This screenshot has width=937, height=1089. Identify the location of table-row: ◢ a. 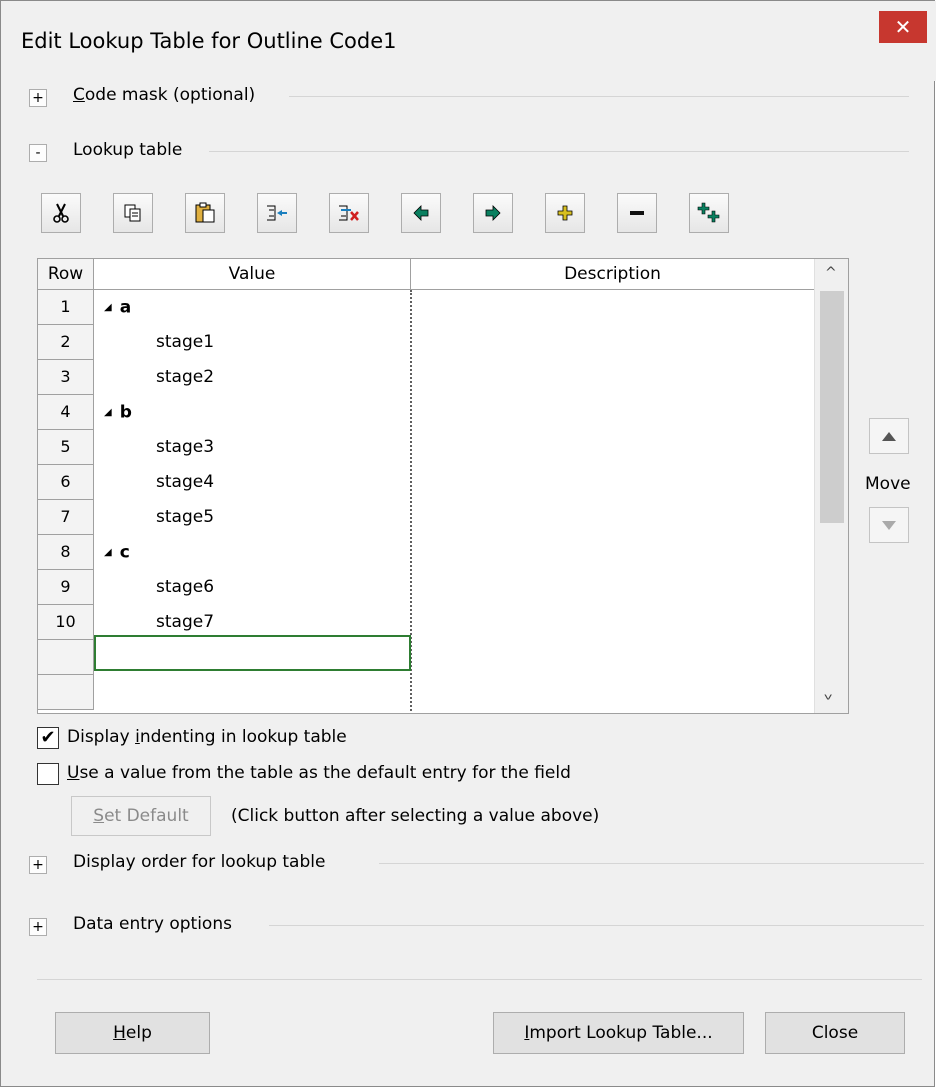
(252, 307).